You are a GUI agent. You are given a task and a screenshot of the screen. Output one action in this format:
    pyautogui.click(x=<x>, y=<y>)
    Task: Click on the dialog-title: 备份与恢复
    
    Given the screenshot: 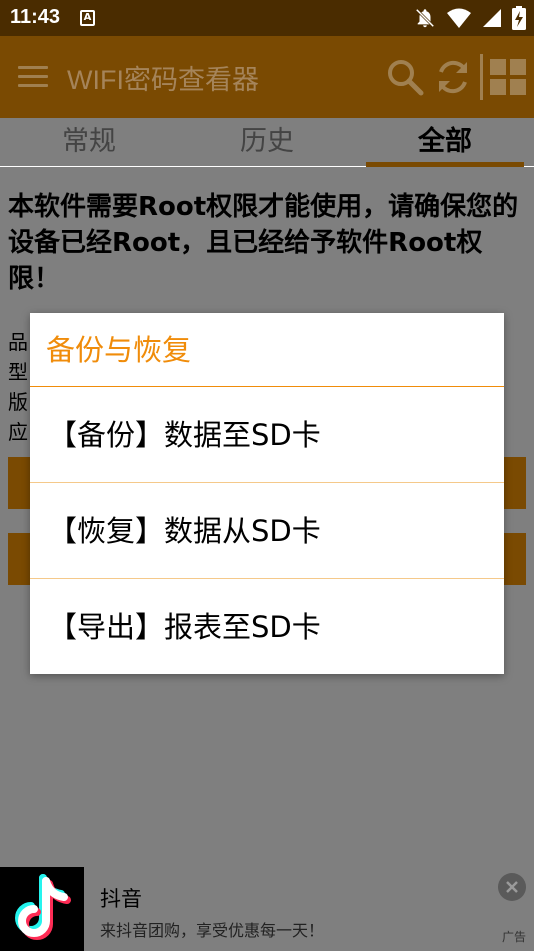 What is the action you would take?
    pyautogui.click(x=267, y=350)
    